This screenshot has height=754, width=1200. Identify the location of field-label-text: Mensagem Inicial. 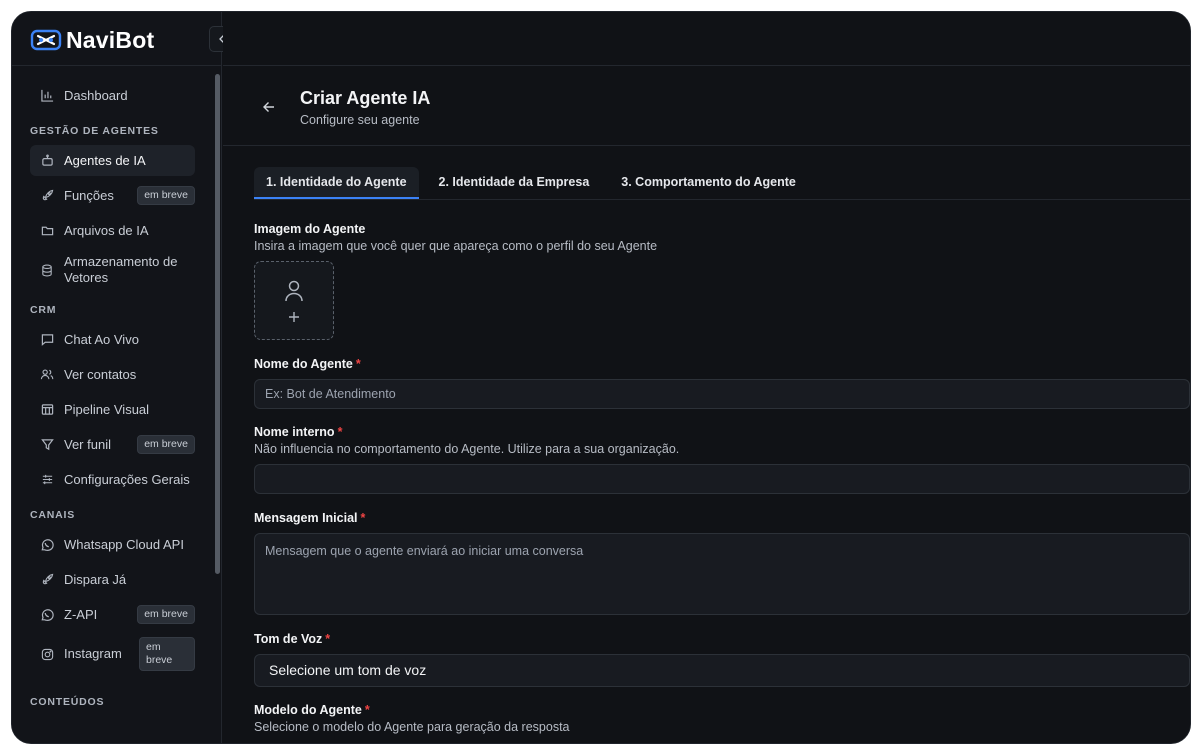
(306, 518).